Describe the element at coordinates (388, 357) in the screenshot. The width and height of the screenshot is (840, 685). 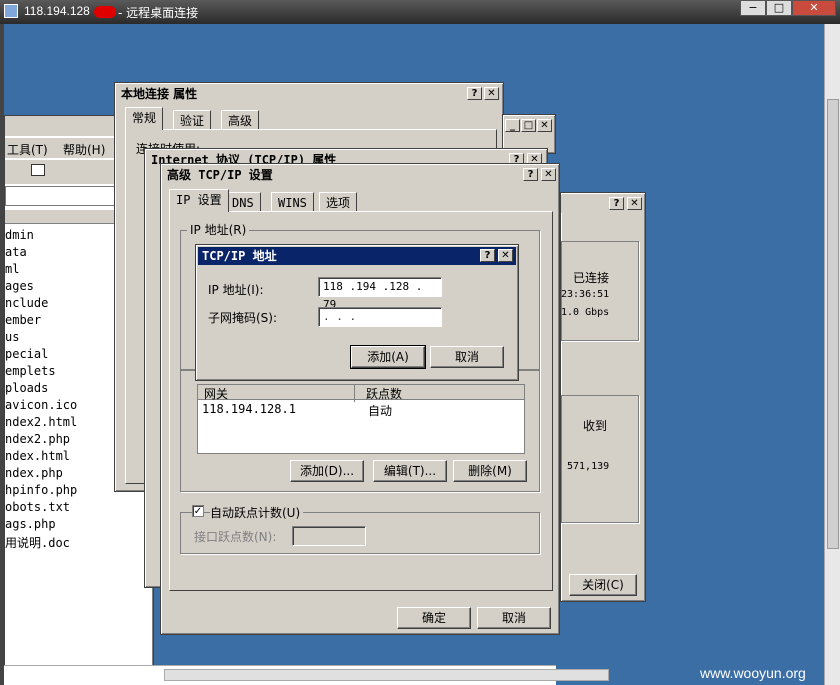
I see `add-ip-button: 添加(A)` at that location.